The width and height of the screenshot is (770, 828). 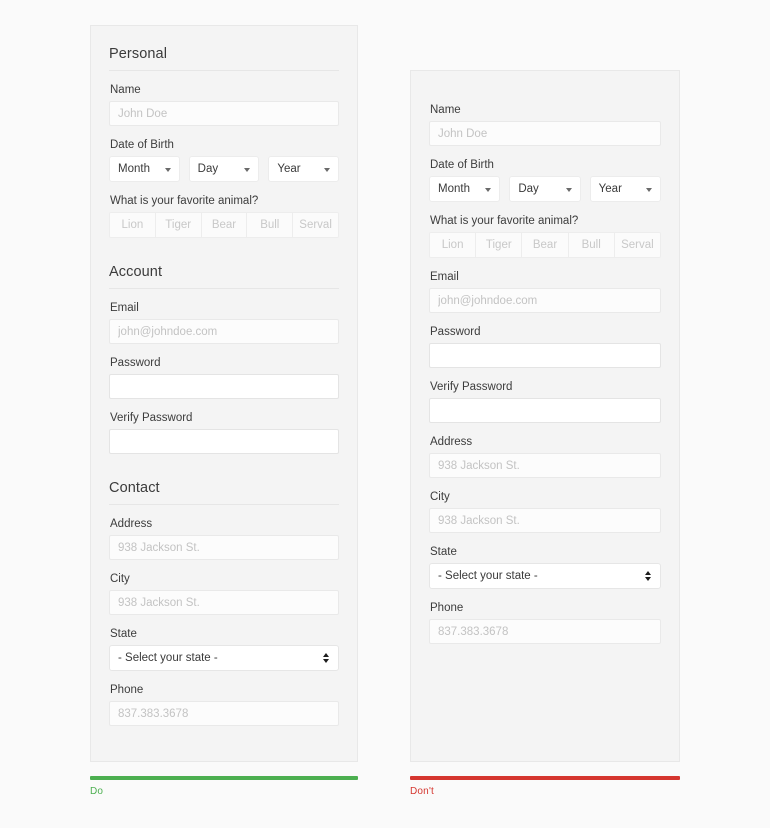 I want to click on field-label-what-is-your-favorite-animal: What is your favorite animal?, so click(x=184, y=201).